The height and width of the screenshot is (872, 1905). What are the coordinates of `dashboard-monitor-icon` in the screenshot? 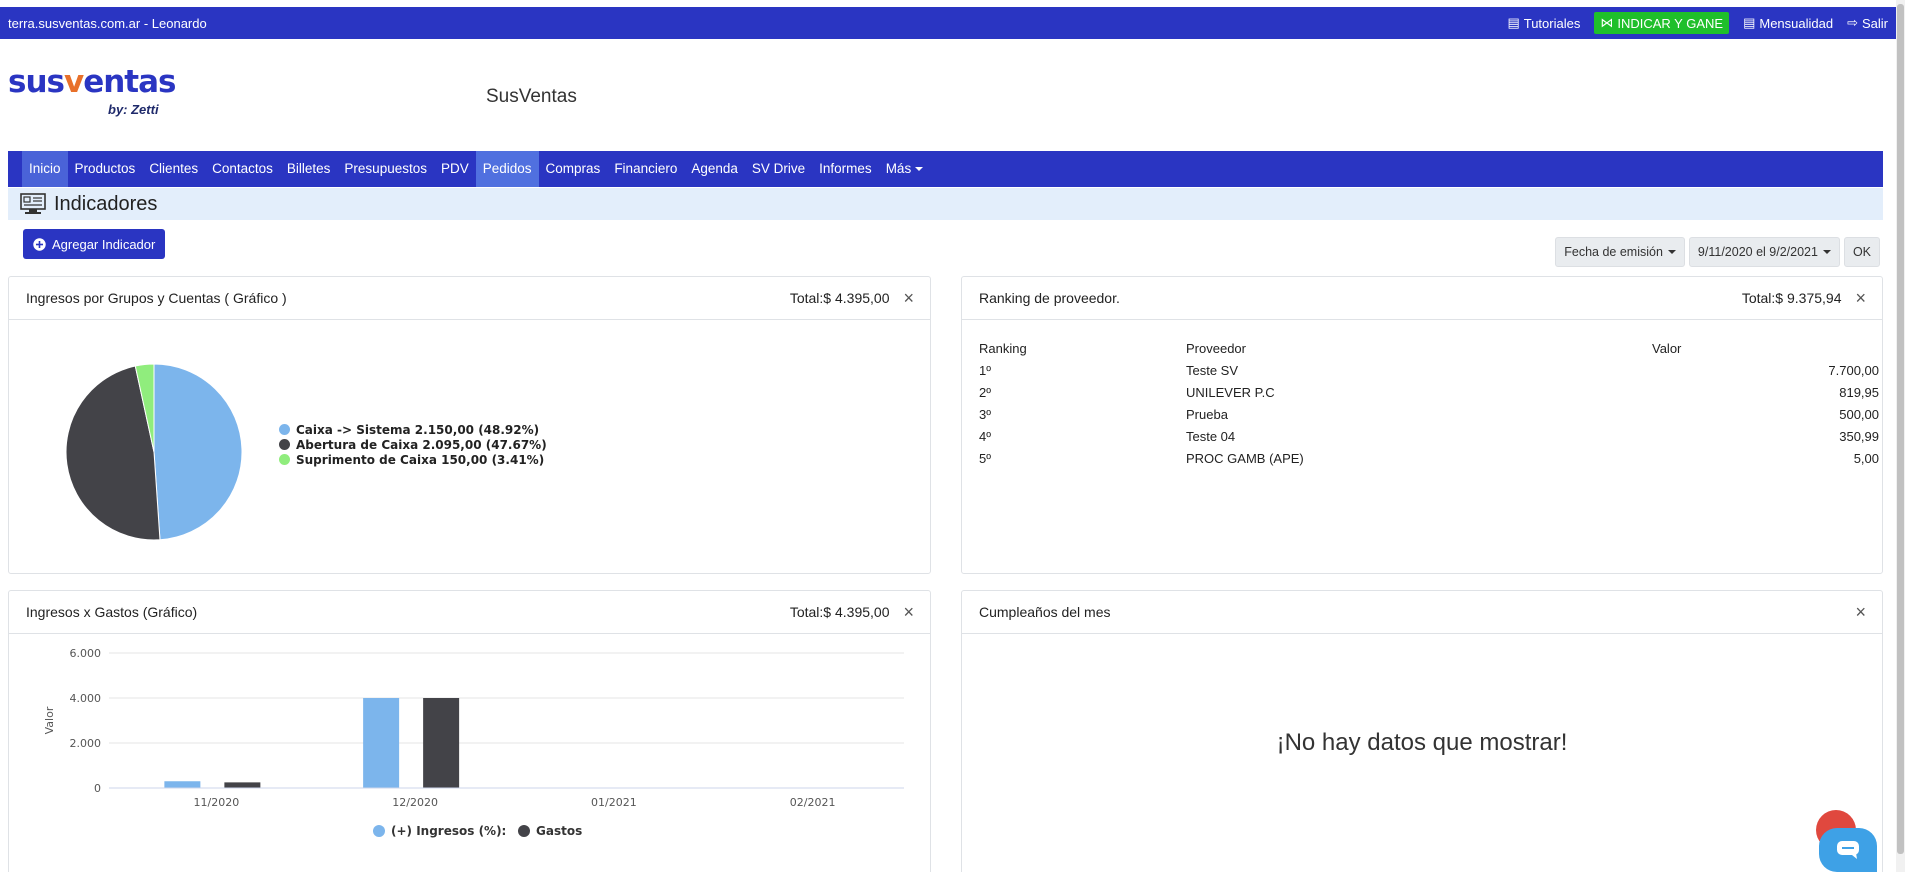 It's located at (33, 203).